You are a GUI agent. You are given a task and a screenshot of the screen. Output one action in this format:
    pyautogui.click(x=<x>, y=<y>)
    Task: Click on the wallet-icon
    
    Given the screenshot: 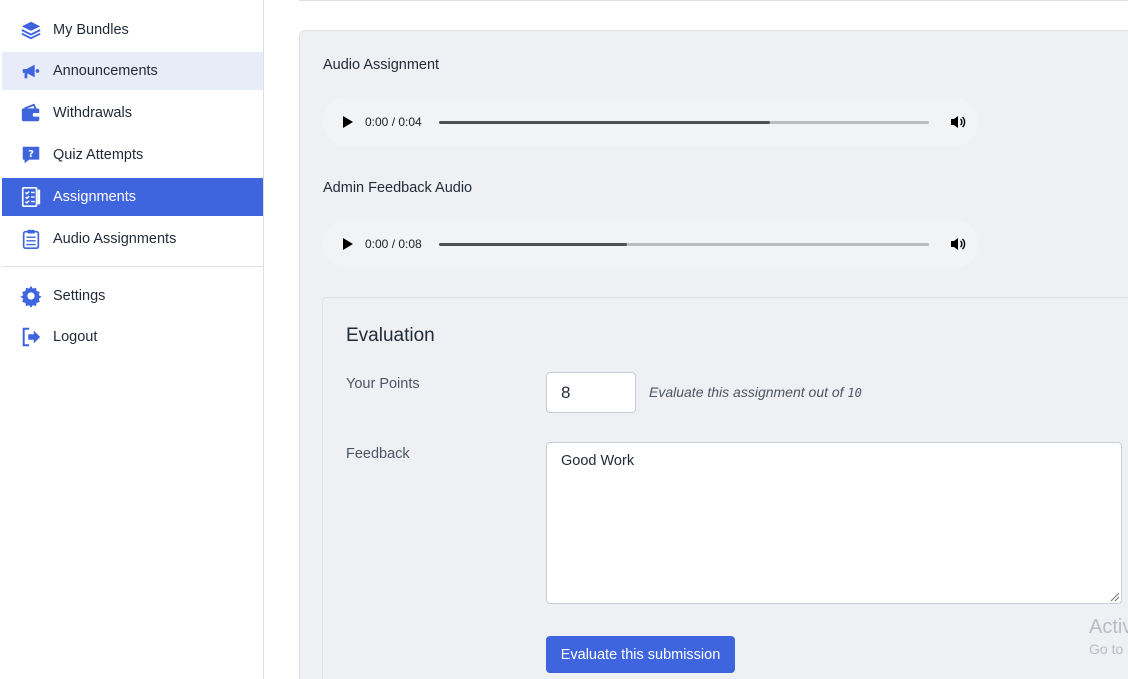 What is the action you would take?
    pyautogui.click(x=31, y=113)
    